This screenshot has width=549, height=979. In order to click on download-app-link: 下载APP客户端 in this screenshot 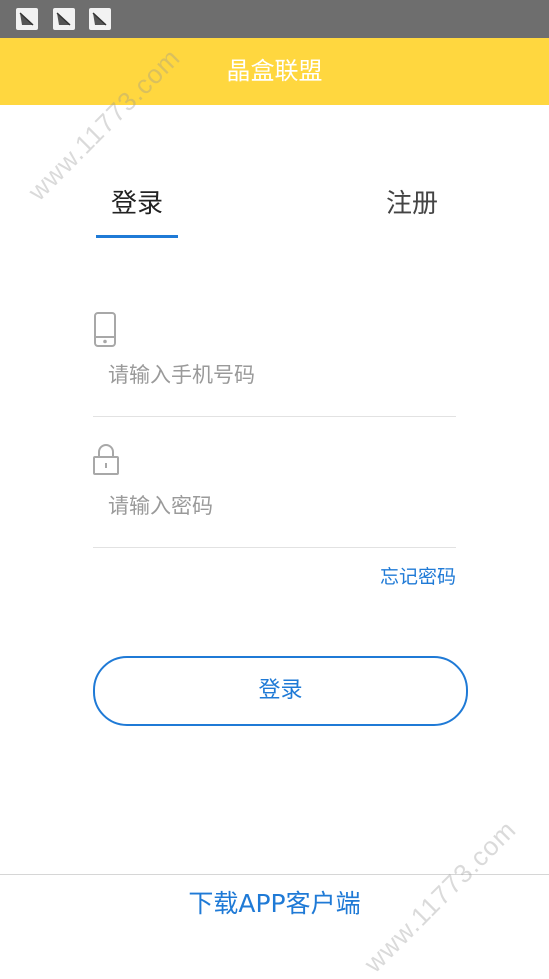, I will do `click(274, 904)`.